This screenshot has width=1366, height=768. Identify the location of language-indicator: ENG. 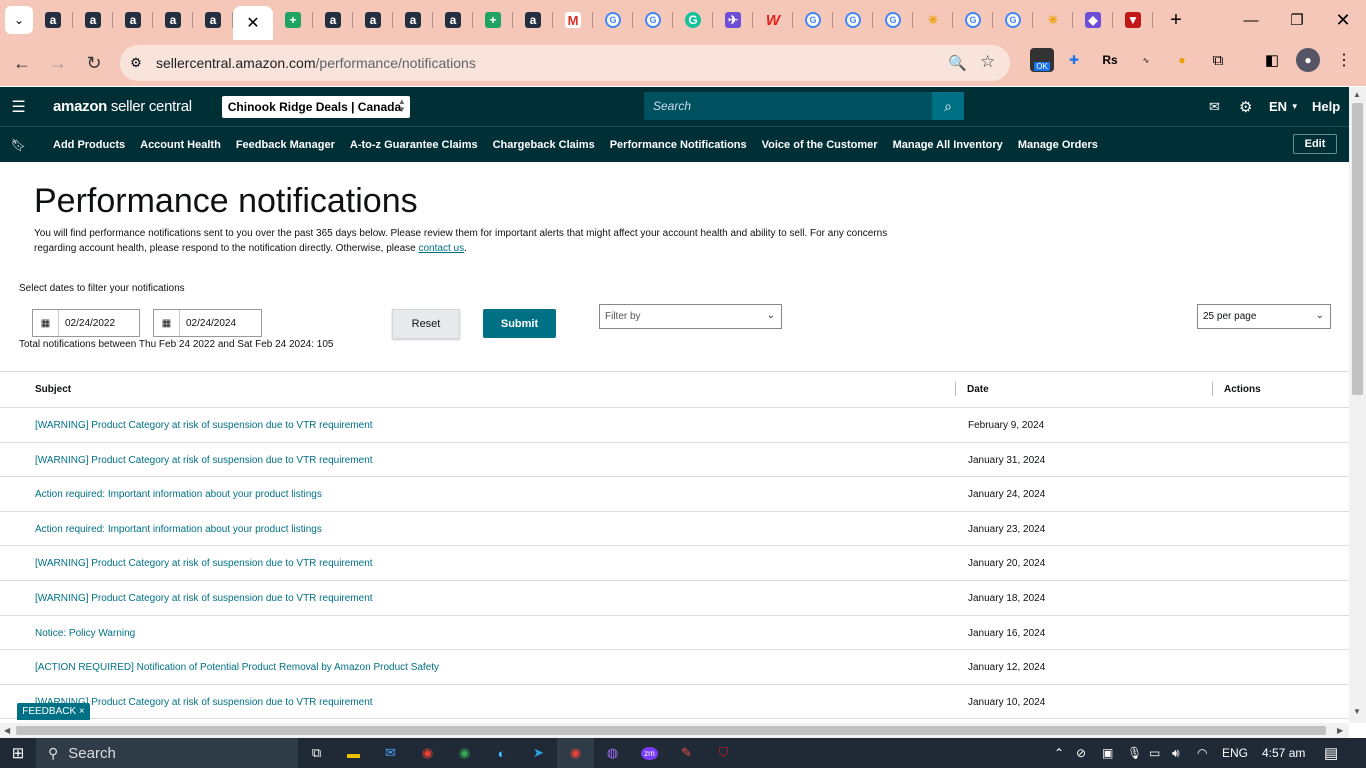
(1235, 753).